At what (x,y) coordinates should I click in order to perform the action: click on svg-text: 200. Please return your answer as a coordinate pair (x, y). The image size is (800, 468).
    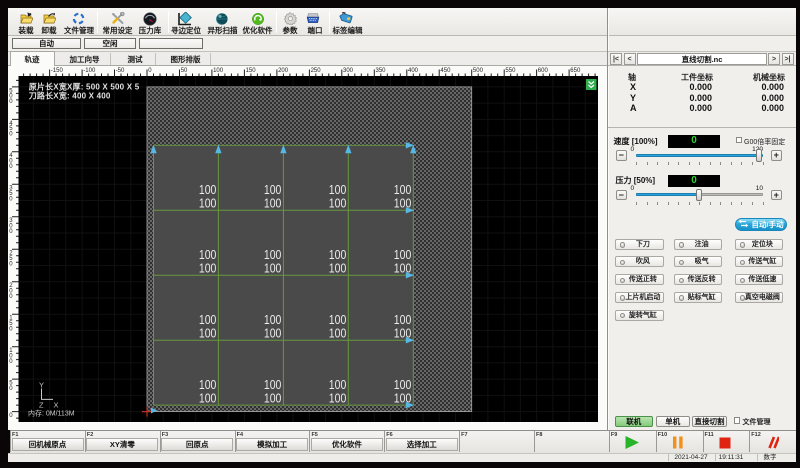
    Looking at the image, I should click on (283, 71).